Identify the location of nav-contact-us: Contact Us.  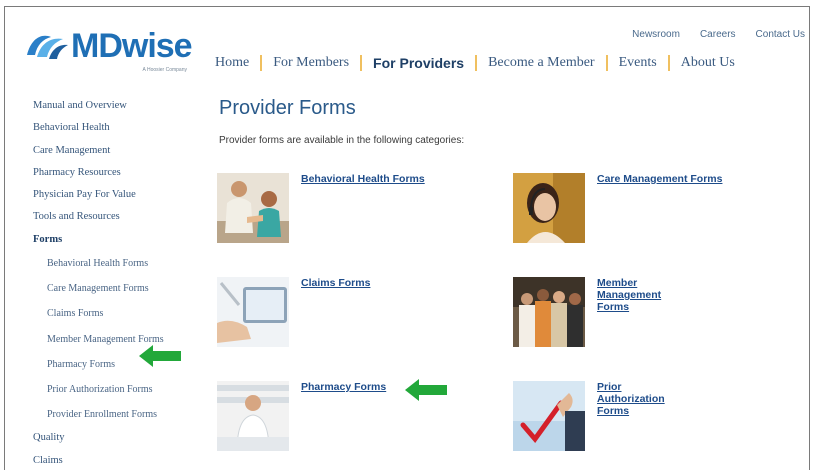
(780, 34).